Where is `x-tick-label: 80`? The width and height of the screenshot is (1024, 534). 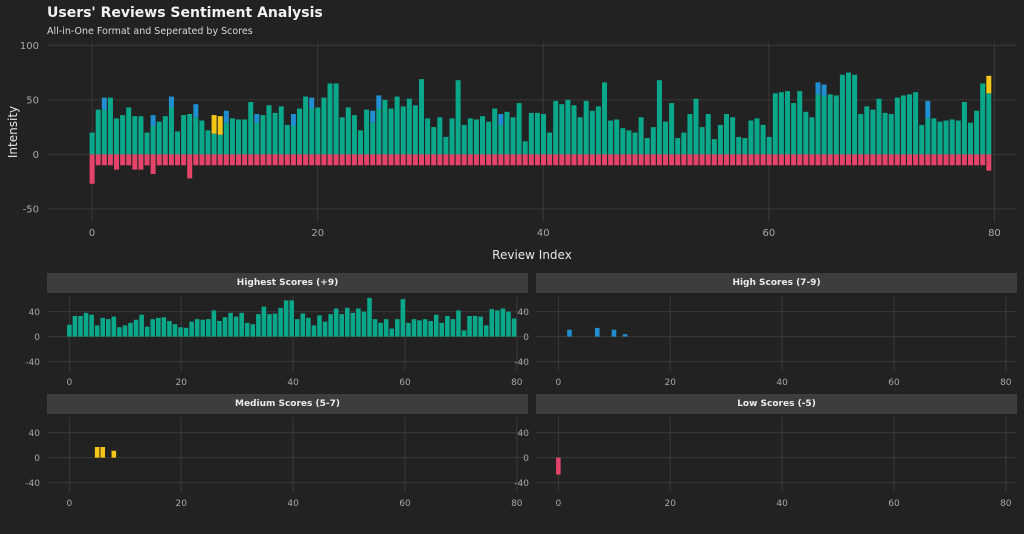
x-tick-label: 80 is located at coordinates (1006, 504).